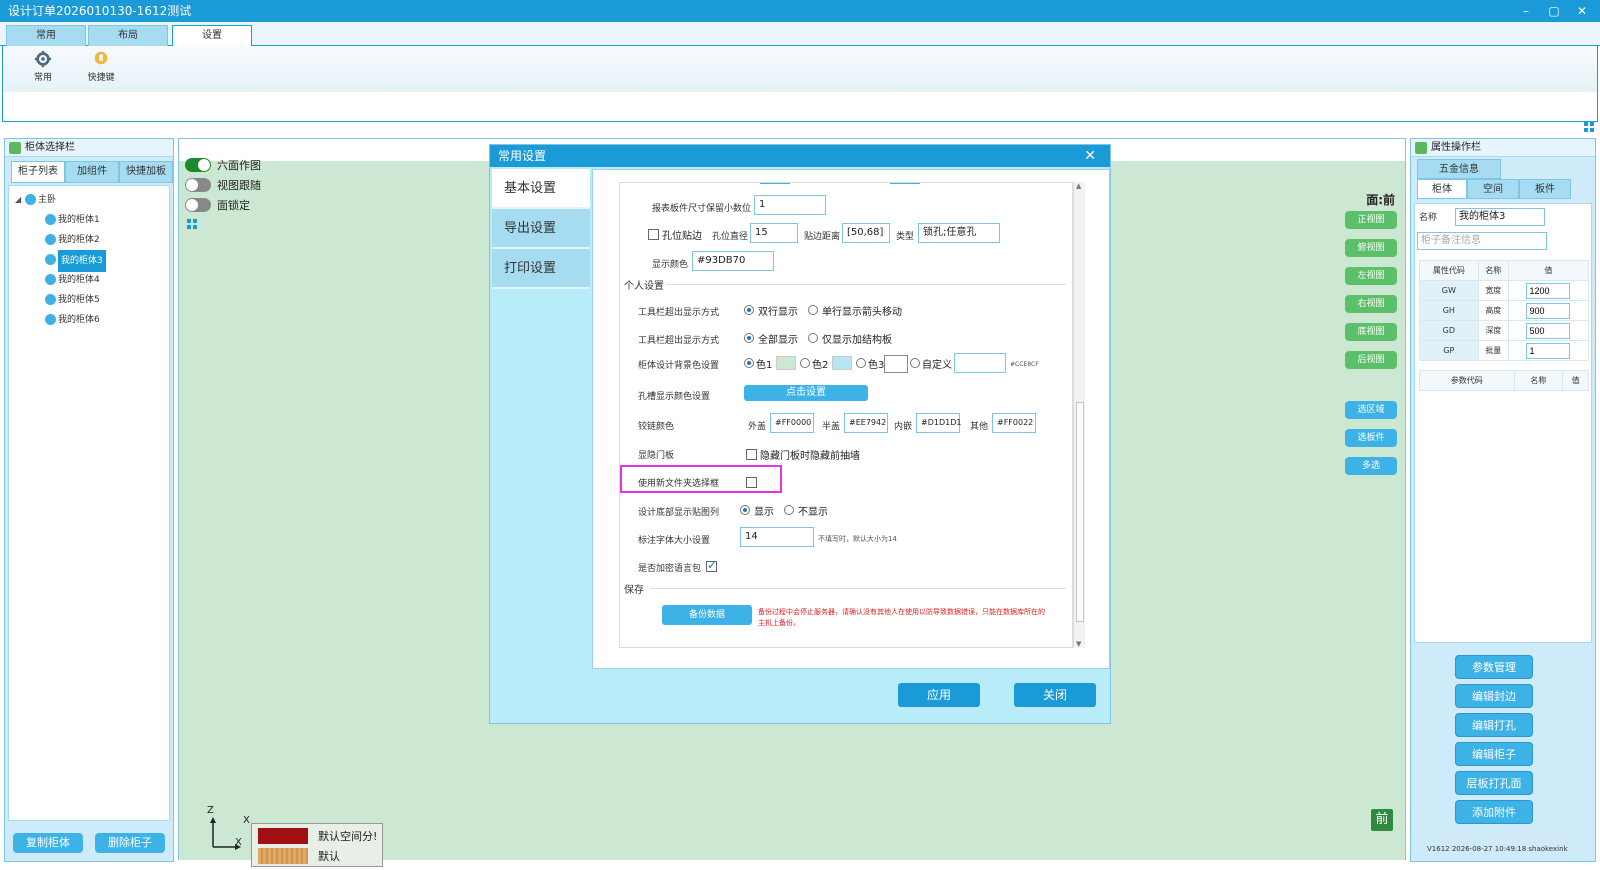 The height and width of the screenshot is (870, 1600). What do you see at coordinates (212, 36) in the screenshot?
I see `tab-settings: 设置` at bounding box center [212, 36].